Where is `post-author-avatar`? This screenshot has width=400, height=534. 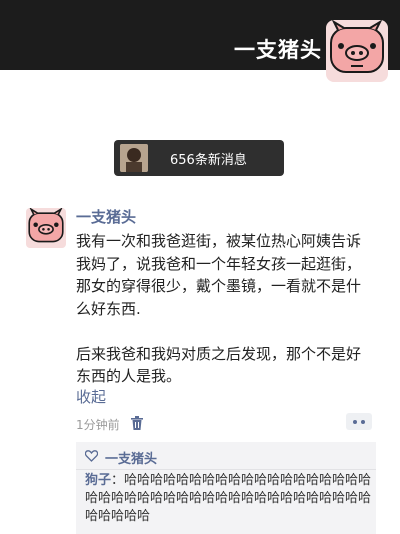
post-author-avatar is located at coordinates (46, 228).